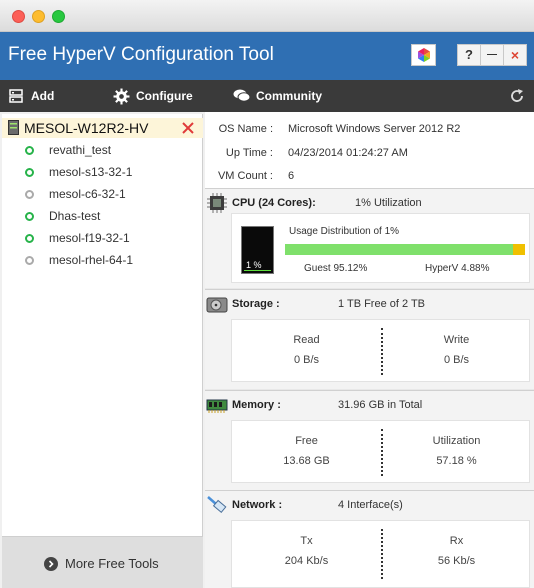  I want to click on storage-heading: Storage :, so click(256, 304).